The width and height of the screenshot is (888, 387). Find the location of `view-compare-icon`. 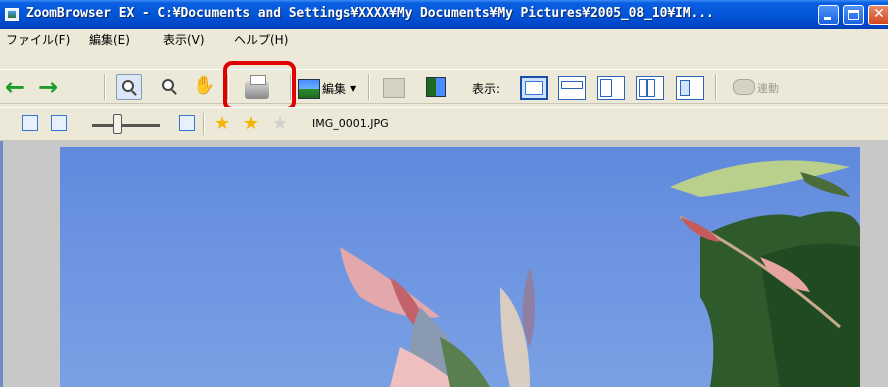

view-compare-icon is located at coordinates (650, 88).